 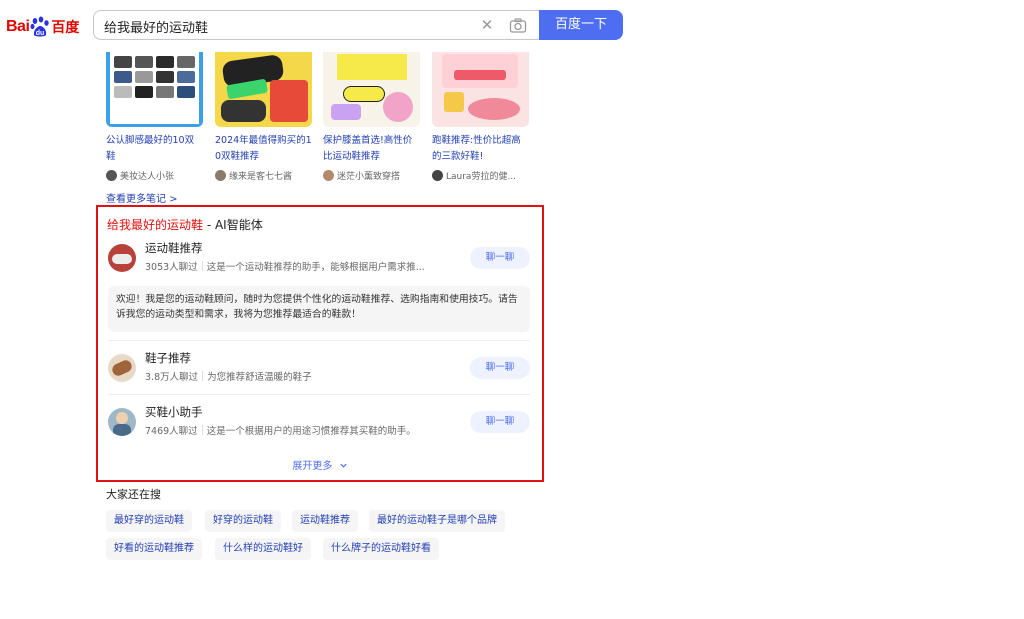 What do you see at coordinates (259, 377) in the screenshot?
I see `agent-description: 为您推荐舒适温暖的鞋子` at bounding box center [259, 377].